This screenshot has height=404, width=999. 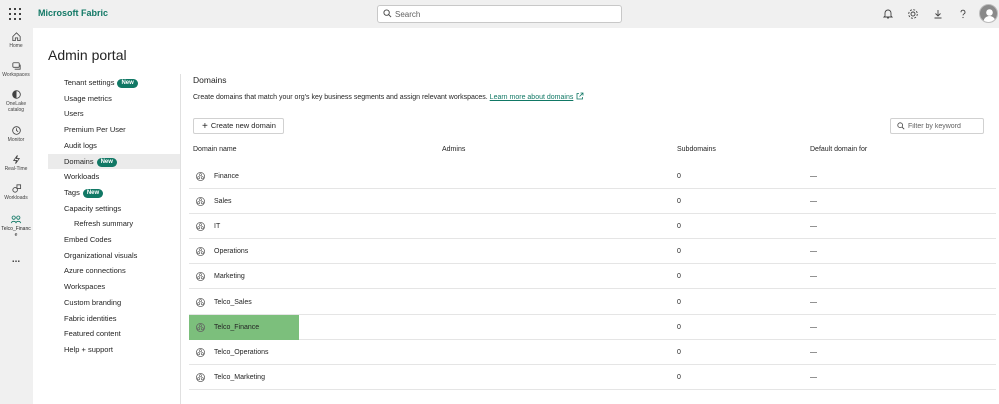 I want to click on nav-item-usage-metrics: Usage metrics, so click(x=114, y=98).